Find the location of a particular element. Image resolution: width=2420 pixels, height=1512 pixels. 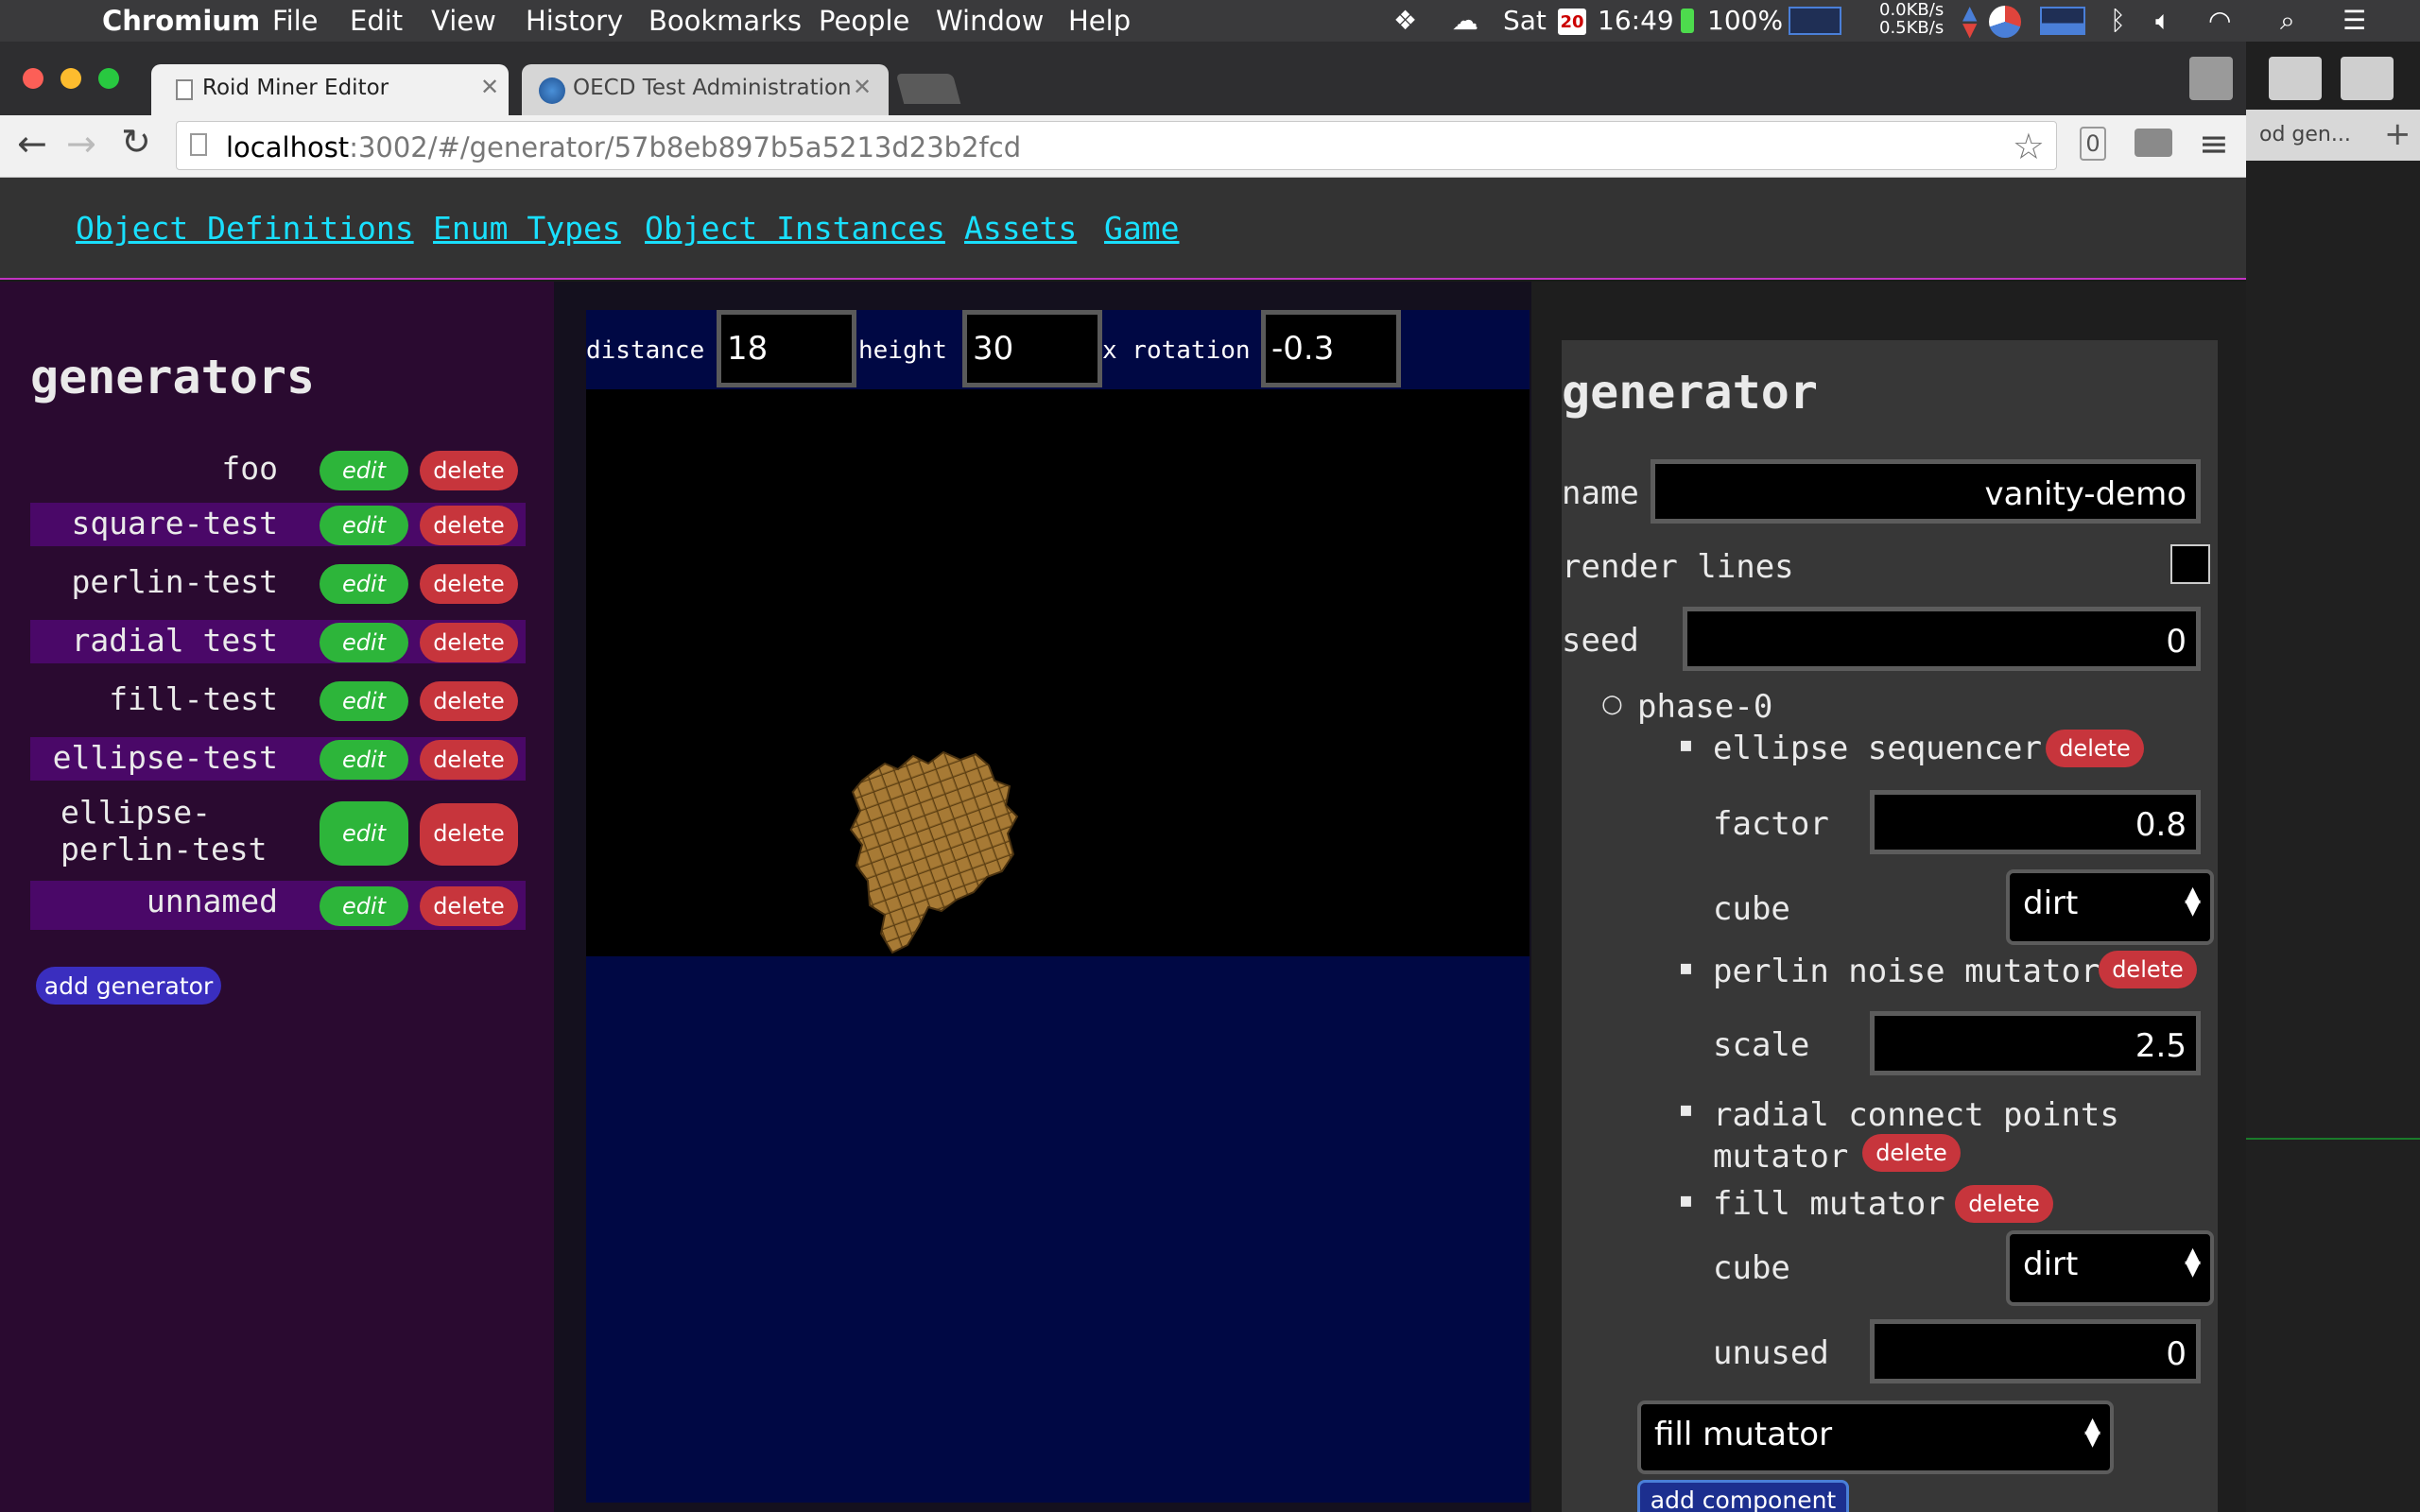

notification-center-icon: ☰ is located at coordinates (2354, 20).